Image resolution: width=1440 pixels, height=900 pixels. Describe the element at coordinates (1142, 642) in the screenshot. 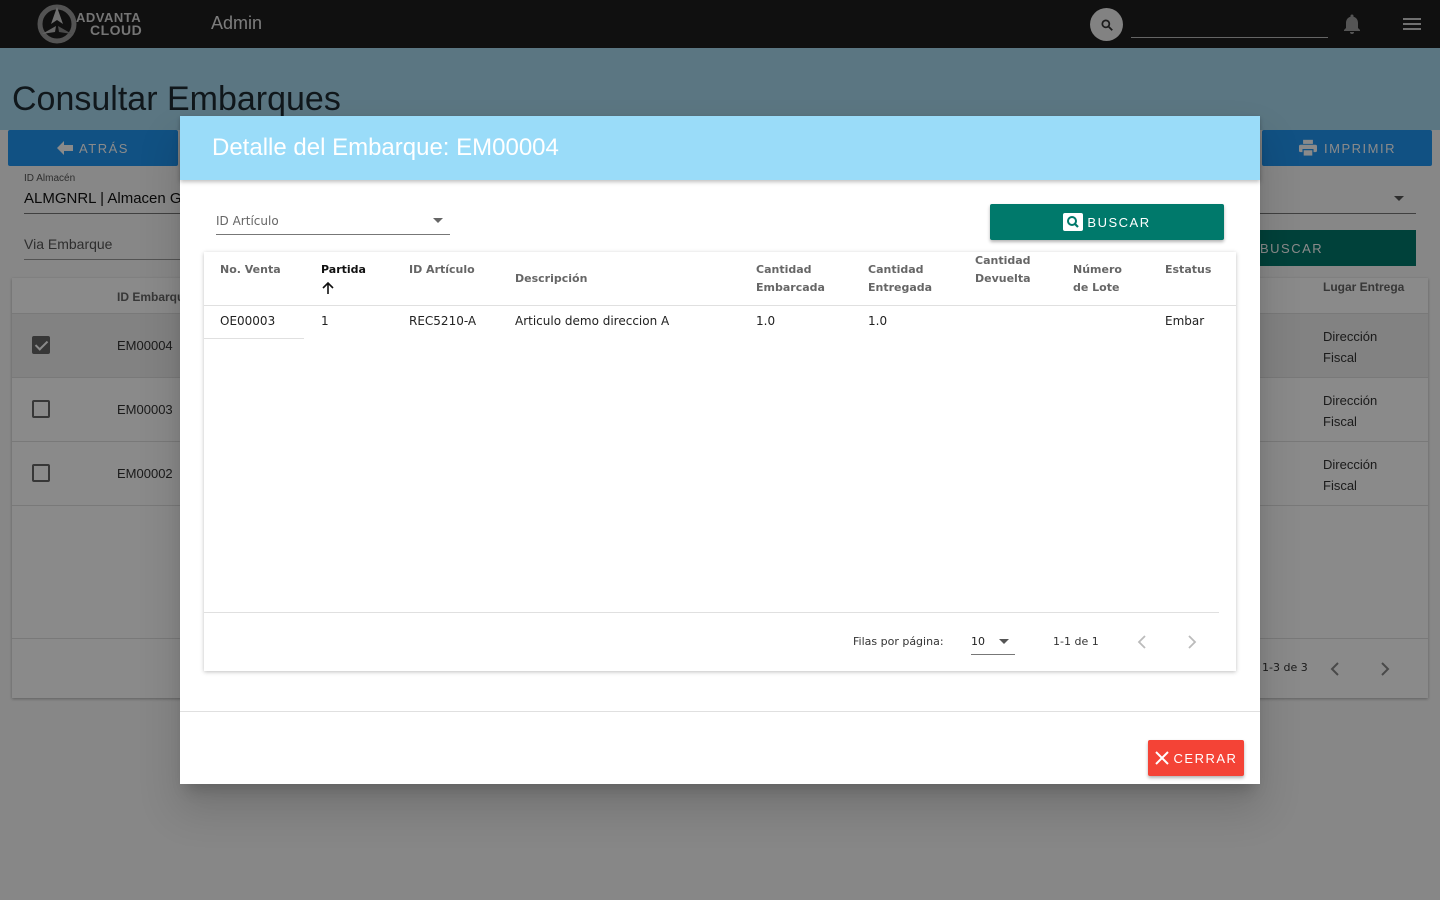

I see `chevron-left-icon` at that location.